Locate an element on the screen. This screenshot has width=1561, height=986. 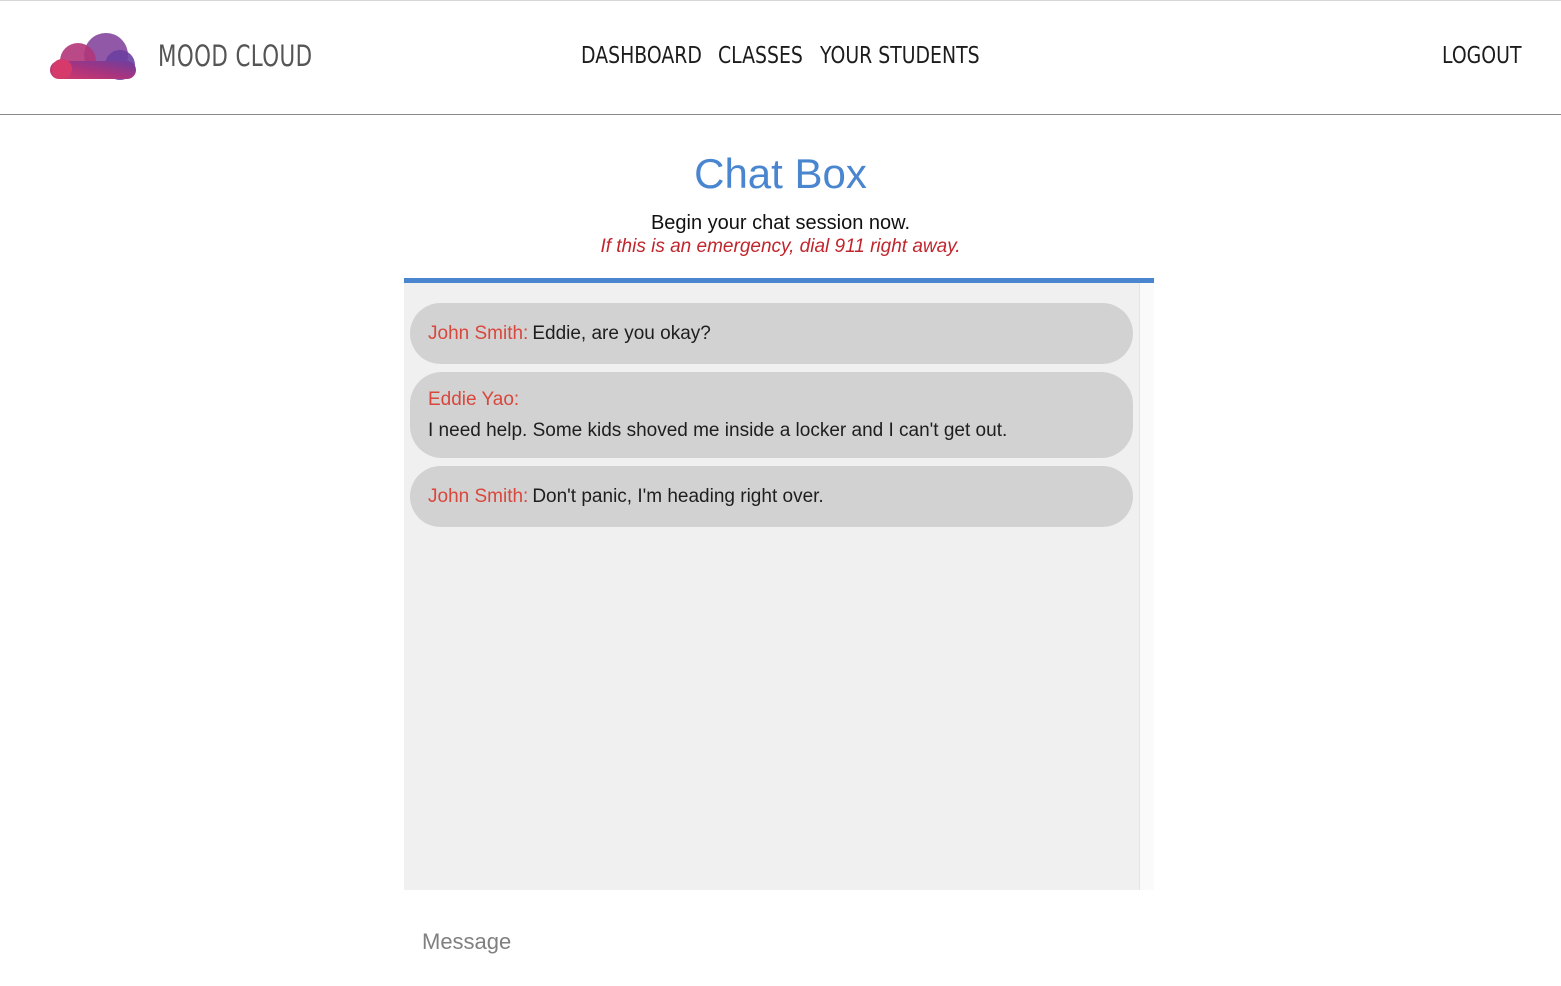
nav-classes: CLASSES is located at coordinates (760, 56).